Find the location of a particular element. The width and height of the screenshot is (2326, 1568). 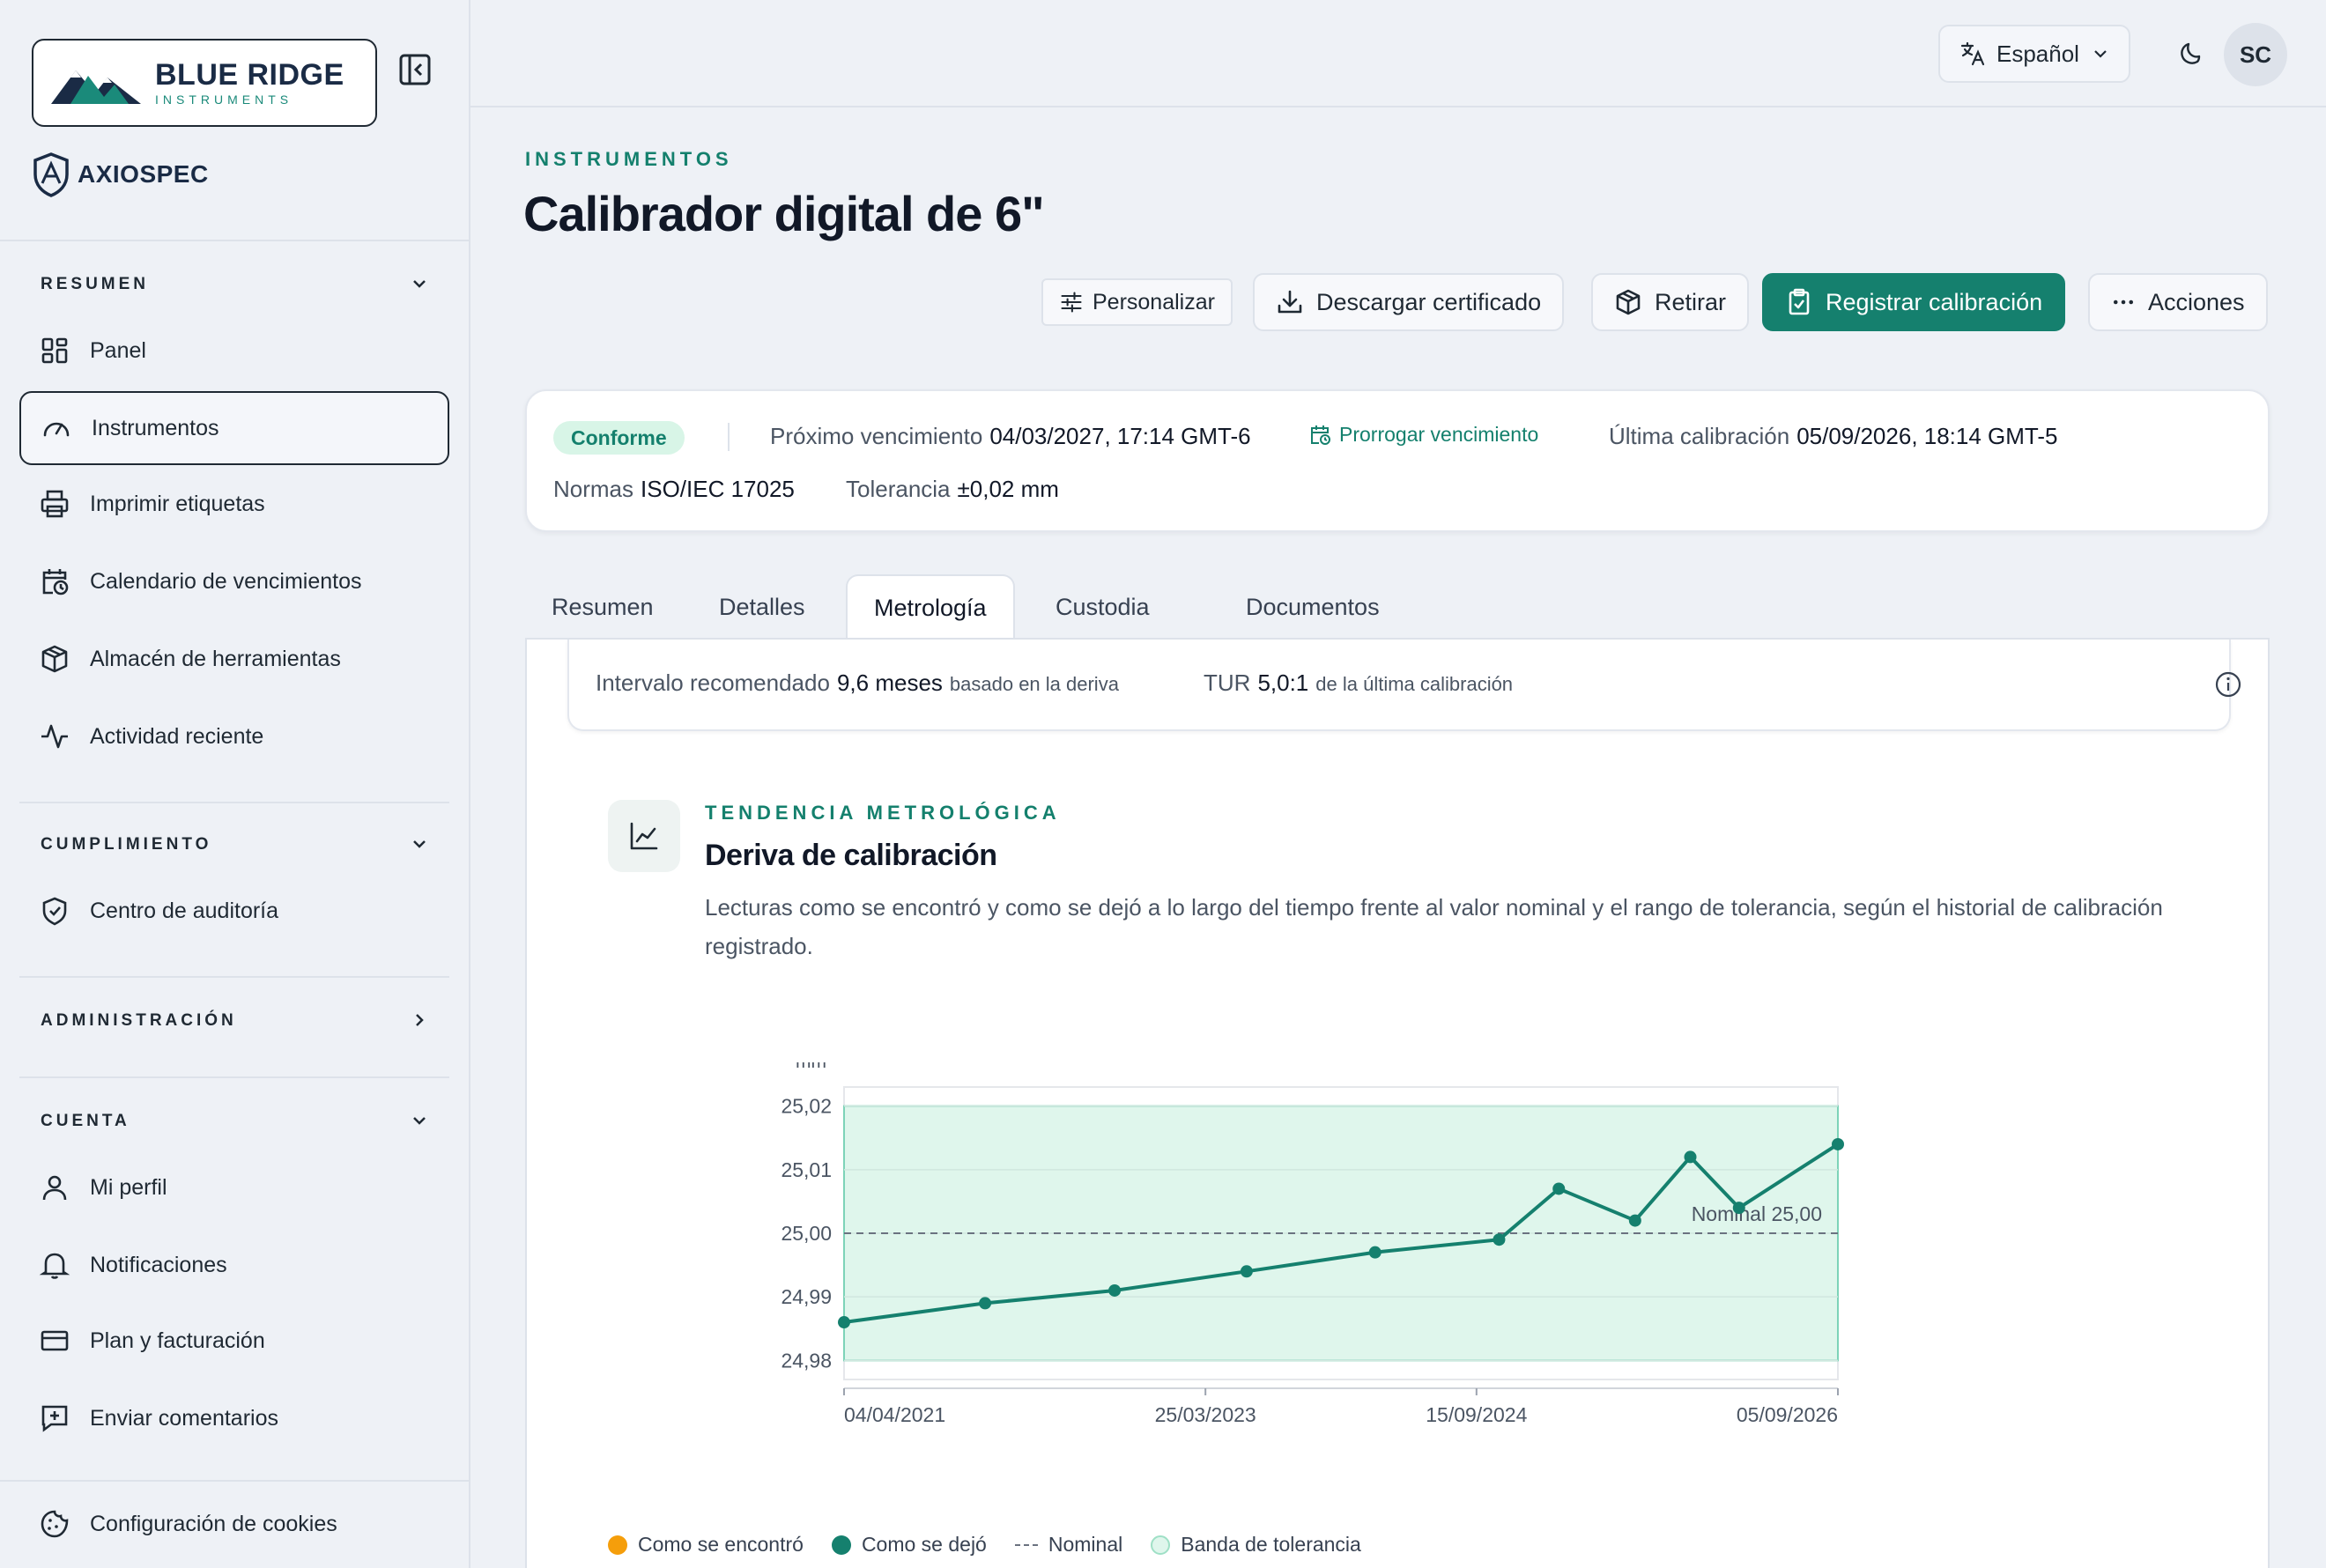

moon-icon is located at coordinates (2192, 53).